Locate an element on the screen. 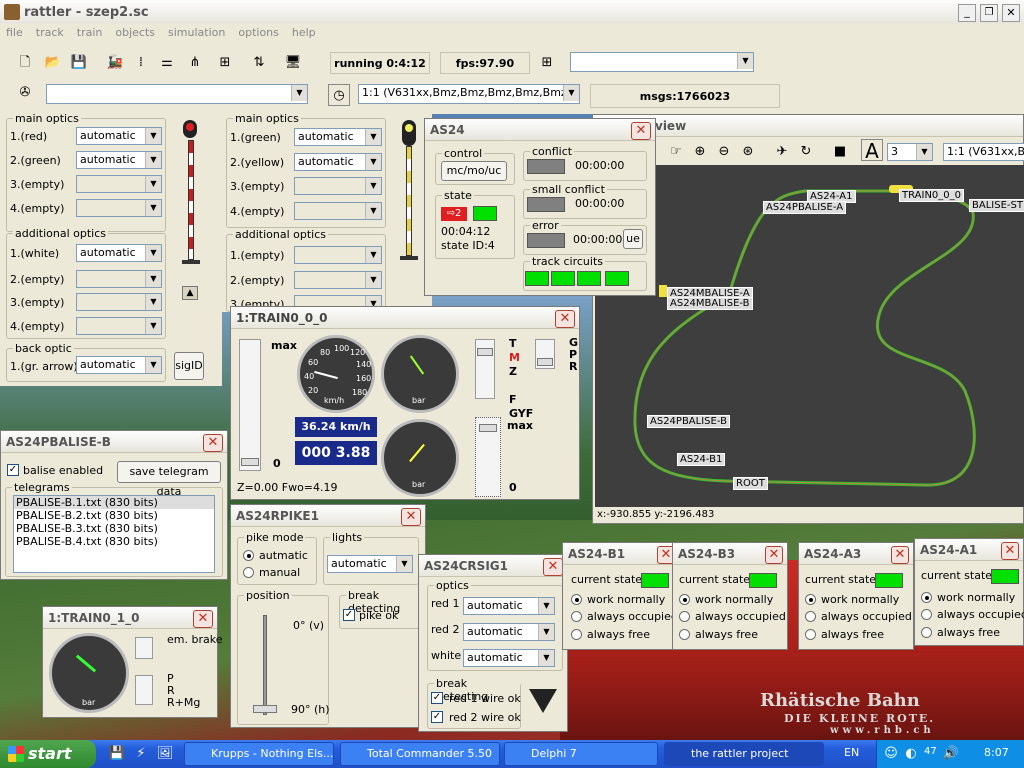 The height and width of the screenshot is (768, 1024). track-label: AS24-B1 is located at coordinates (701, 459).